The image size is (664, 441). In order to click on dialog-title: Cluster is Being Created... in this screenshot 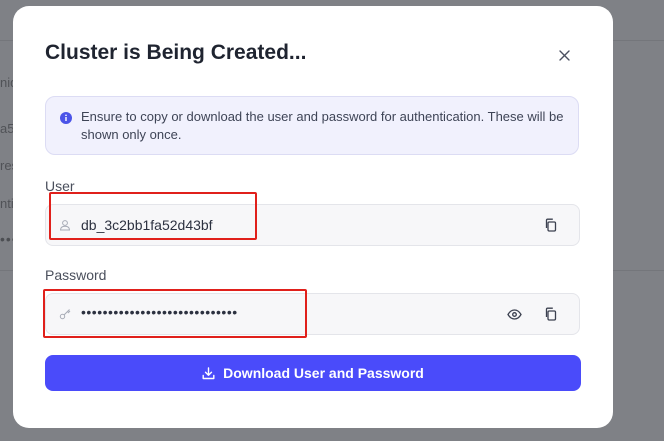, I will do `click(176, 52)`.